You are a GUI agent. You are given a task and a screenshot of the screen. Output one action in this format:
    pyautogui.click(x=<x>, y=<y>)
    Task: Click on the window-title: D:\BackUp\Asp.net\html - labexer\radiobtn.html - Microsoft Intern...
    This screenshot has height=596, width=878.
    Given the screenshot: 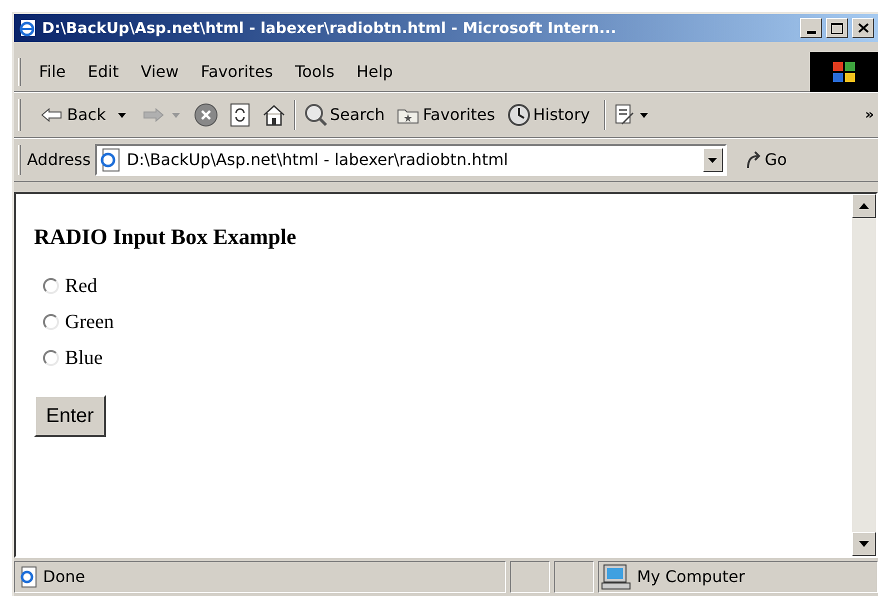 What is the action you would take?
    pyautogui.click(x=330, y=28)
    